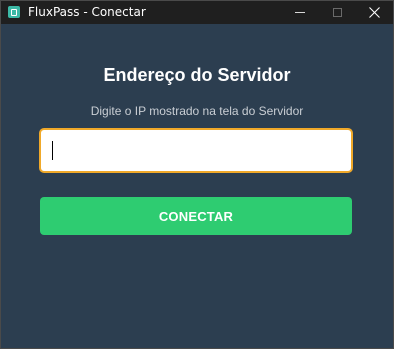 The height and width of the screenshot is (349, 394). I want to click on text-caret, so click(52, 150).